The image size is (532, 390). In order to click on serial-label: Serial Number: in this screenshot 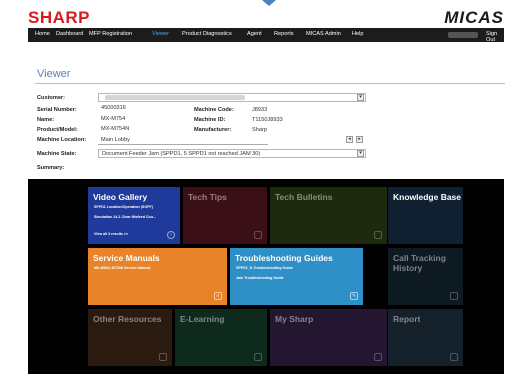, I will do `click(57, 110)`.